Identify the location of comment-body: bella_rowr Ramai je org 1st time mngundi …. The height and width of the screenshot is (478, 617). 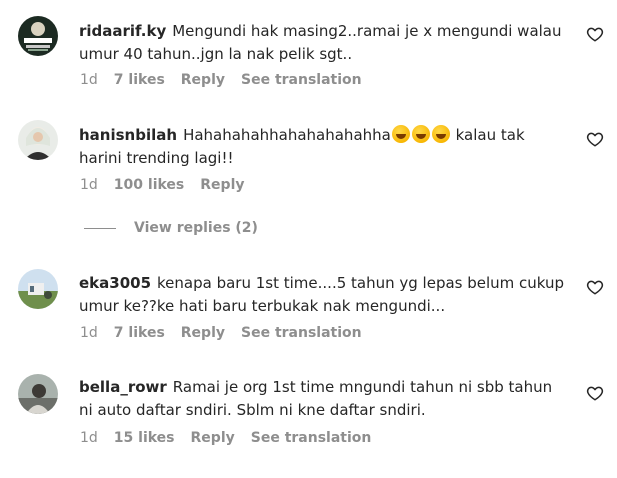
(324, 399).